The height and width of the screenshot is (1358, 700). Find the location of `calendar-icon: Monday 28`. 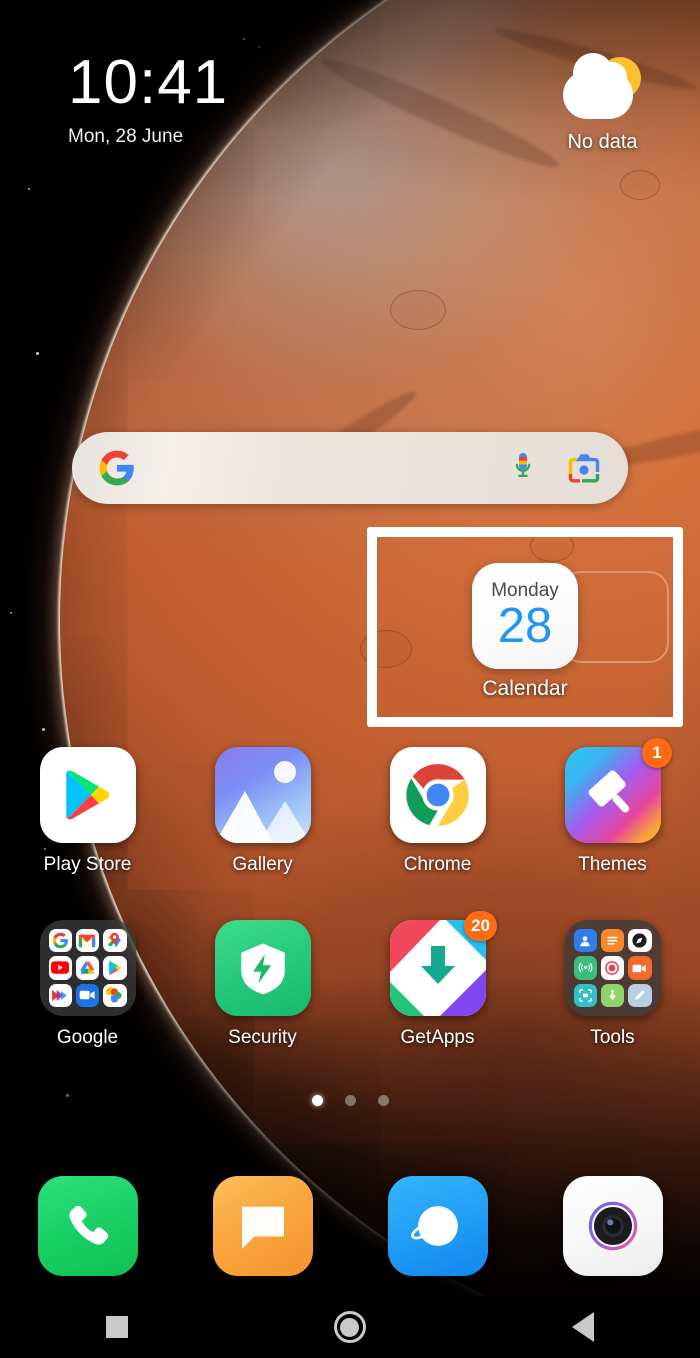

calendar-icon: Monday 28 is located at coordinates (525, 616).